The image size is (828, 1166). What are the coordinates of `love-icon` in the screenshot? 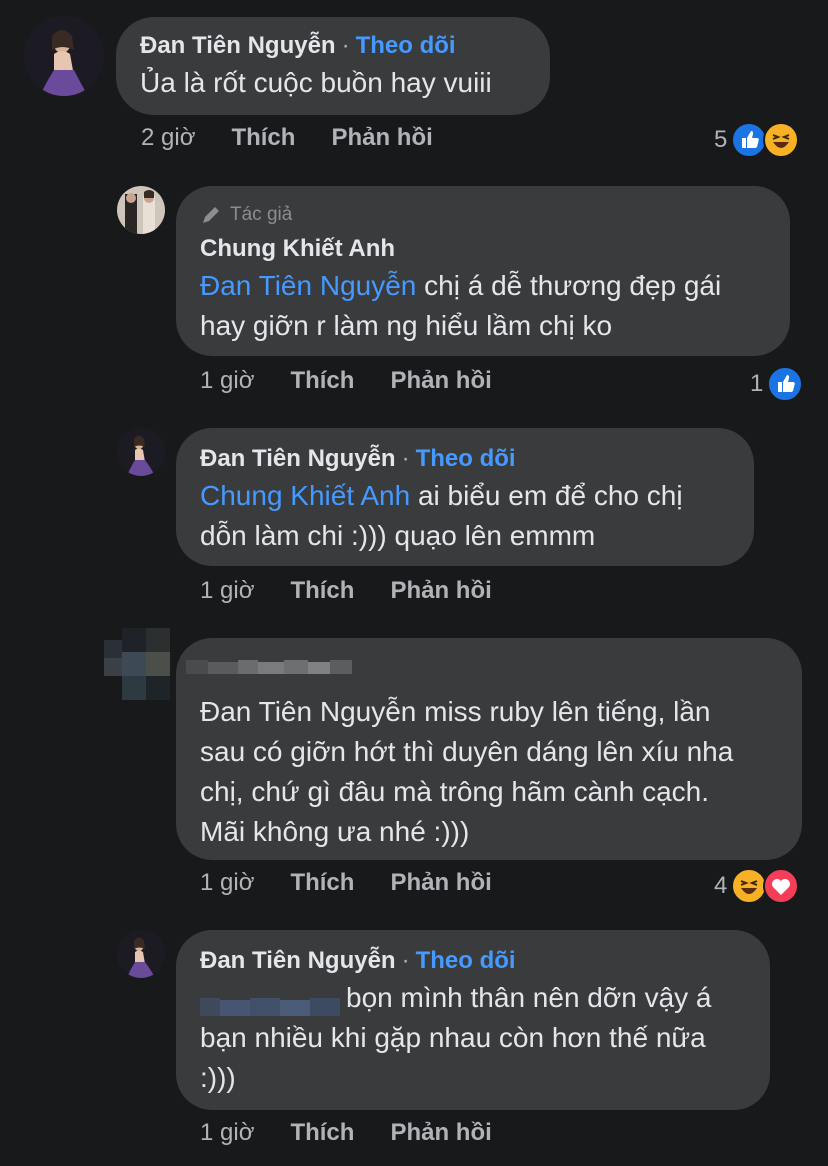 It's located at (781, 886).